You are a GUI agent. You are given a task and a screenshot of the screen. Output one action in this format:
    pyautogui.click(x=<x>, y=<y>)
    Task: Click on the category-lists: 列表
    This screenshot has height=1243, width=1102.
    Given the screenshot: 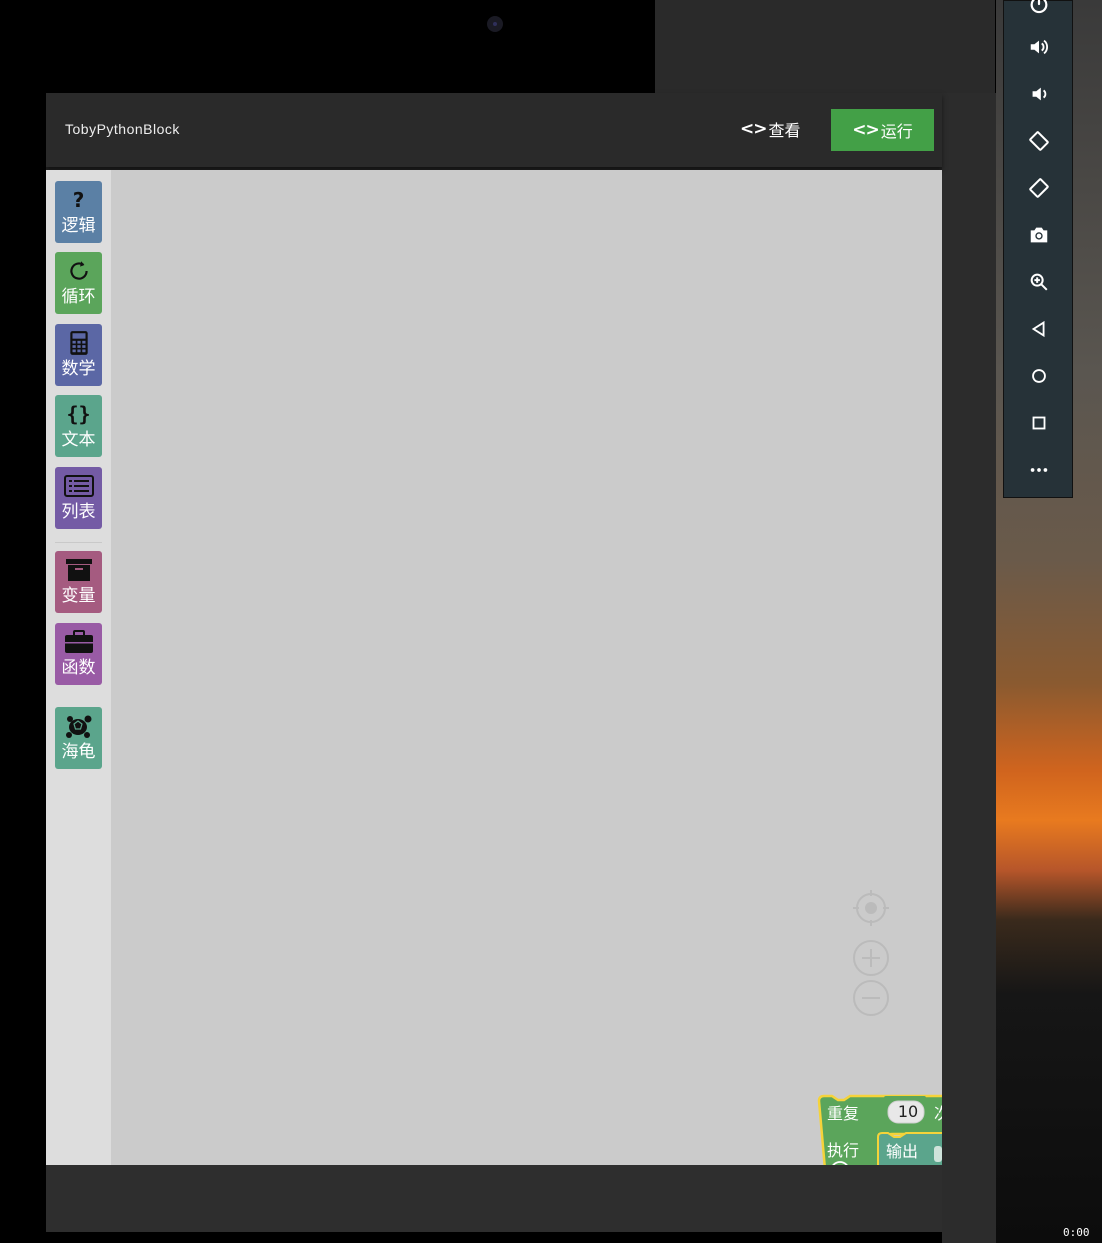 What is the action you would take?
    pyautogui.click(x=78, y=498)
    